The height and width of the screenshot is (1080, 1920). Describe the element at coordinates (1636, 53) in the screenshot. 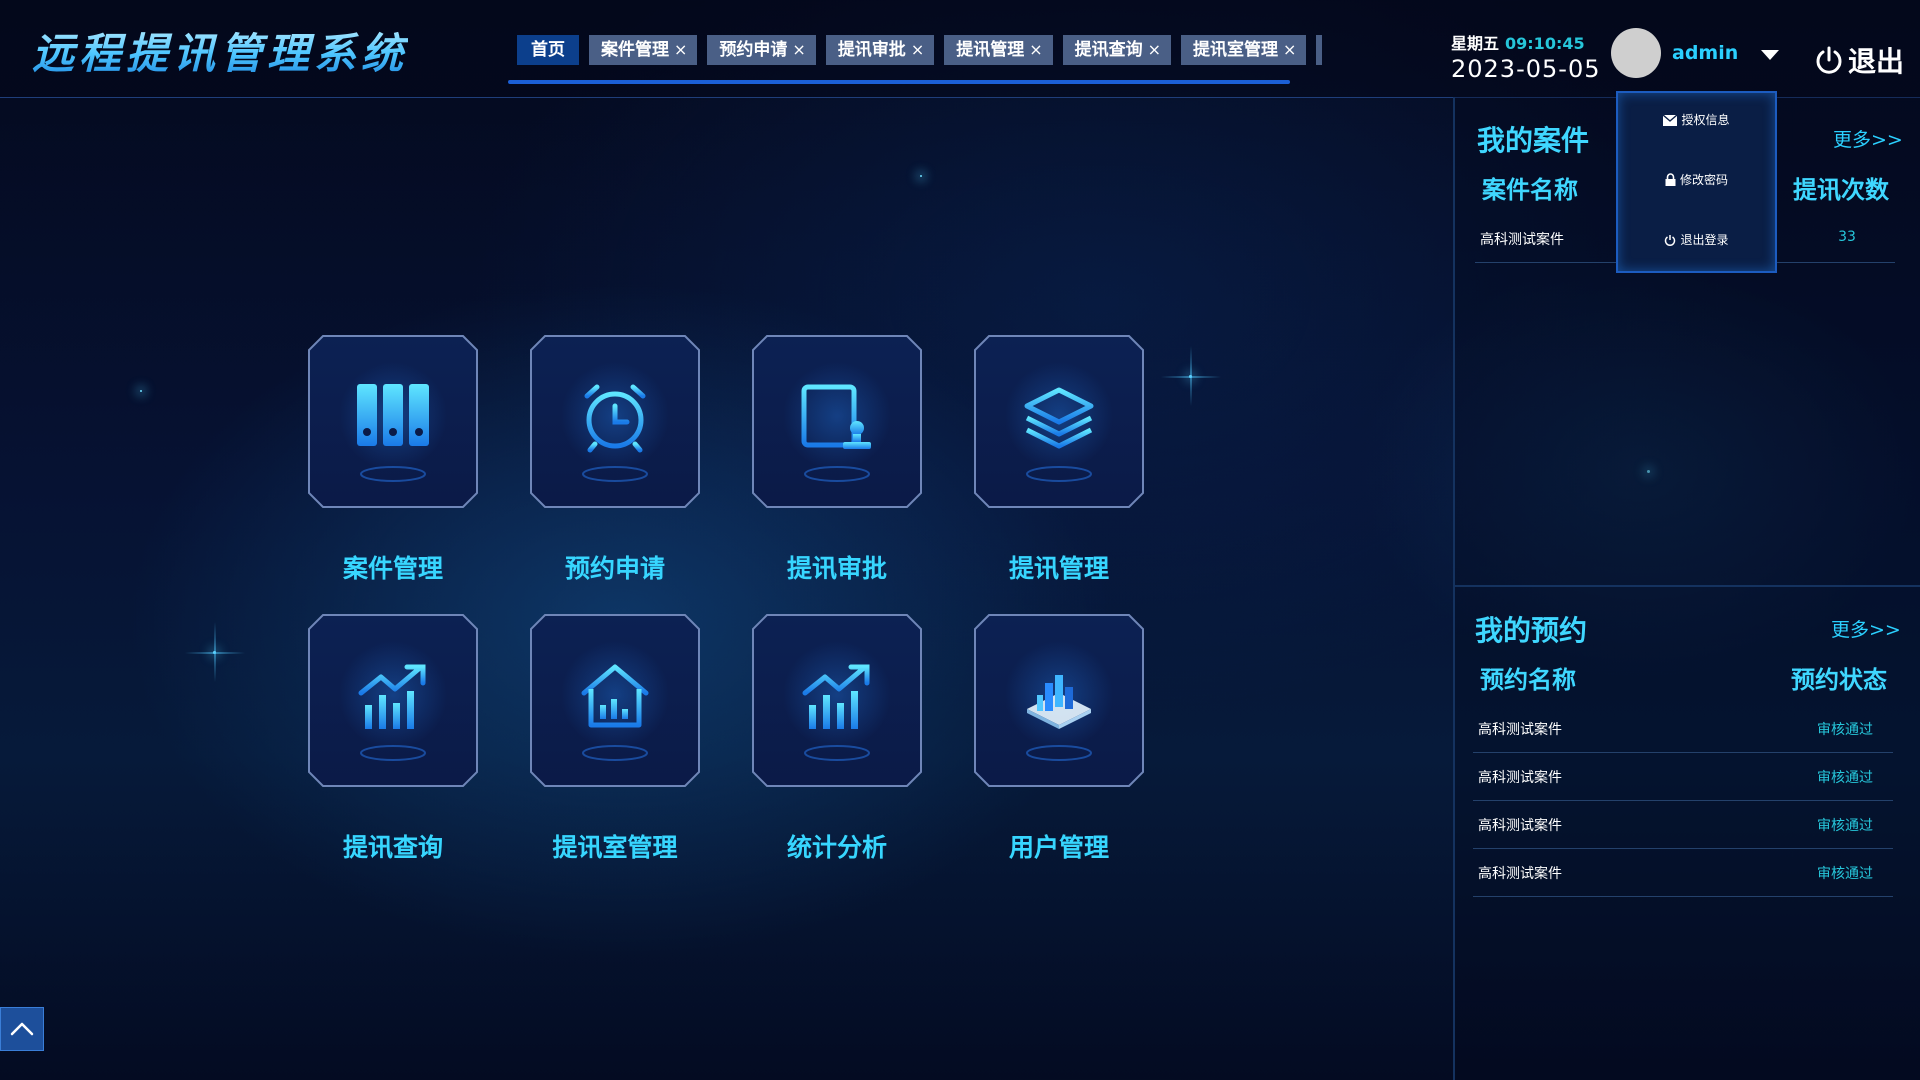

I see `avatar` at that location.